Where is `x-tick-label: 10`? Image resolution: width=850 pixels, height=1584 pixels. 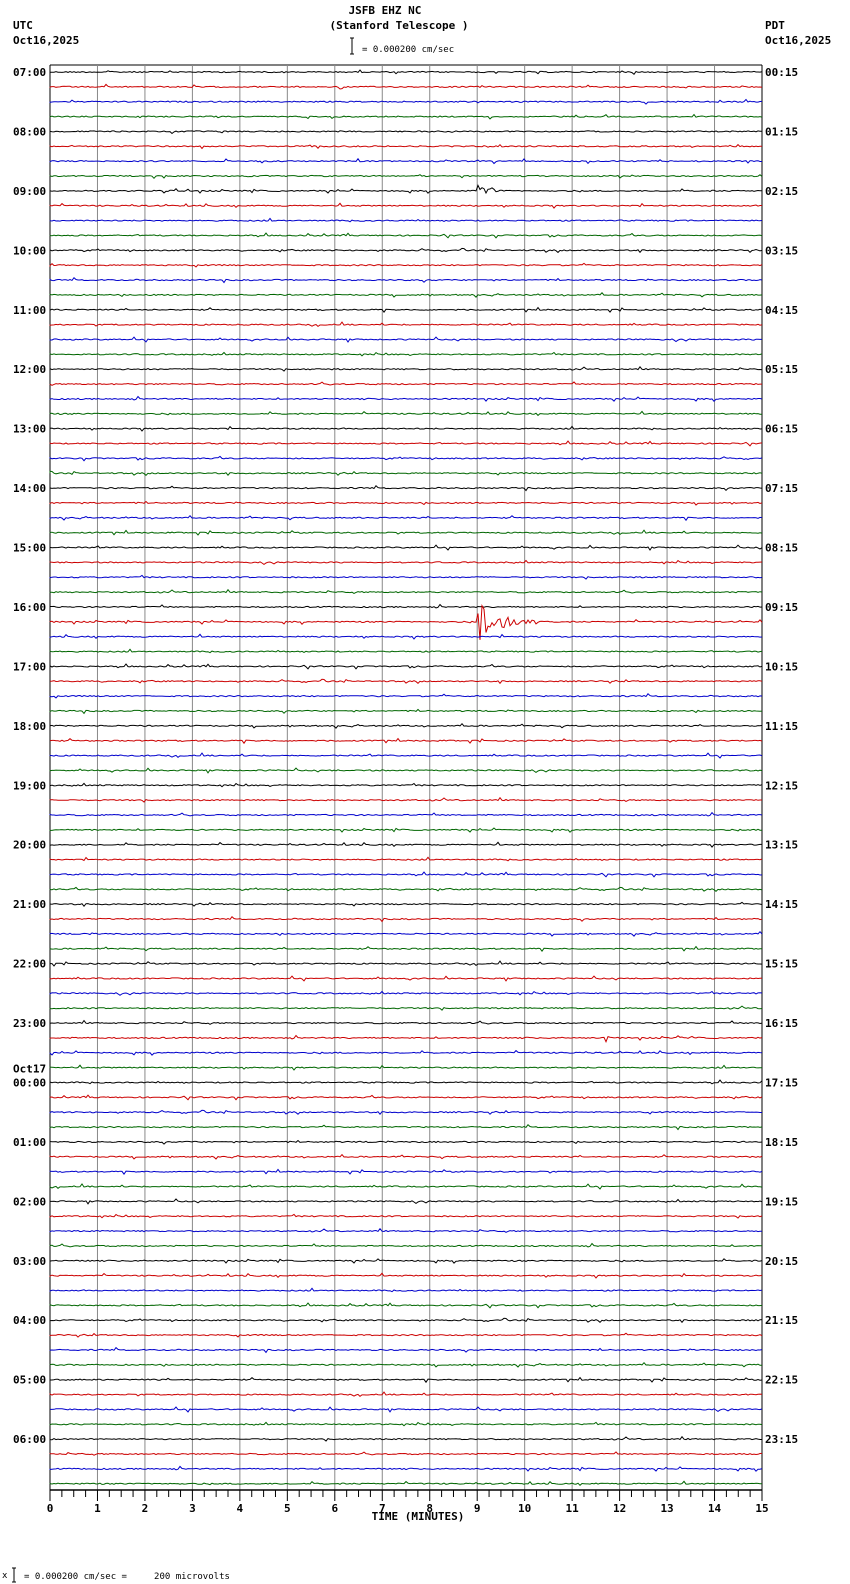 x-tick-label: 10 is located at coordinates (524, 1508).